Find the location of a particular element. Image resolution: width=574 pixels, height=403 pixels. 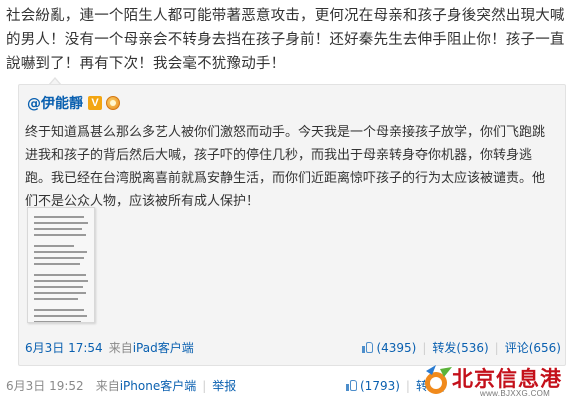

site-watermark: 北京信息港 www.BJXXG.COM is located at coordinates (497, 382).